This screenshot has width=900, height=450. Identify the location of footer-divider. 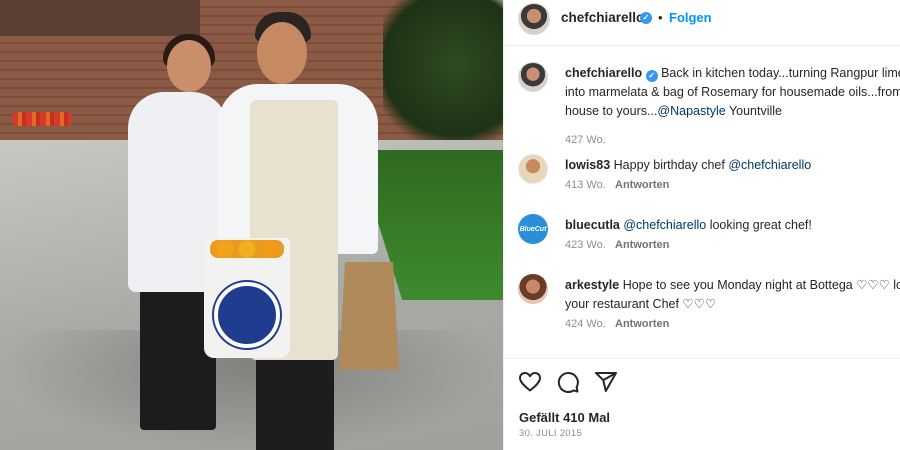
(702, 358).